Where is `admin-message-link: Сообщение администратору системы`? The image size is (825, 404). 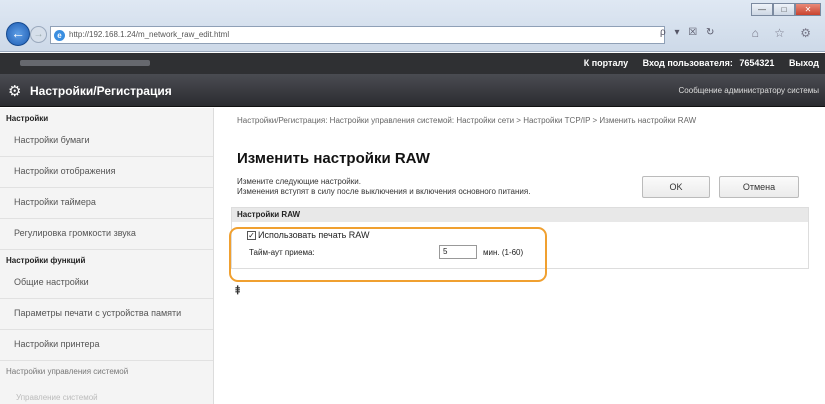 admin-message-link: Сообщение администратору системы is located at coordinates (749, 90).